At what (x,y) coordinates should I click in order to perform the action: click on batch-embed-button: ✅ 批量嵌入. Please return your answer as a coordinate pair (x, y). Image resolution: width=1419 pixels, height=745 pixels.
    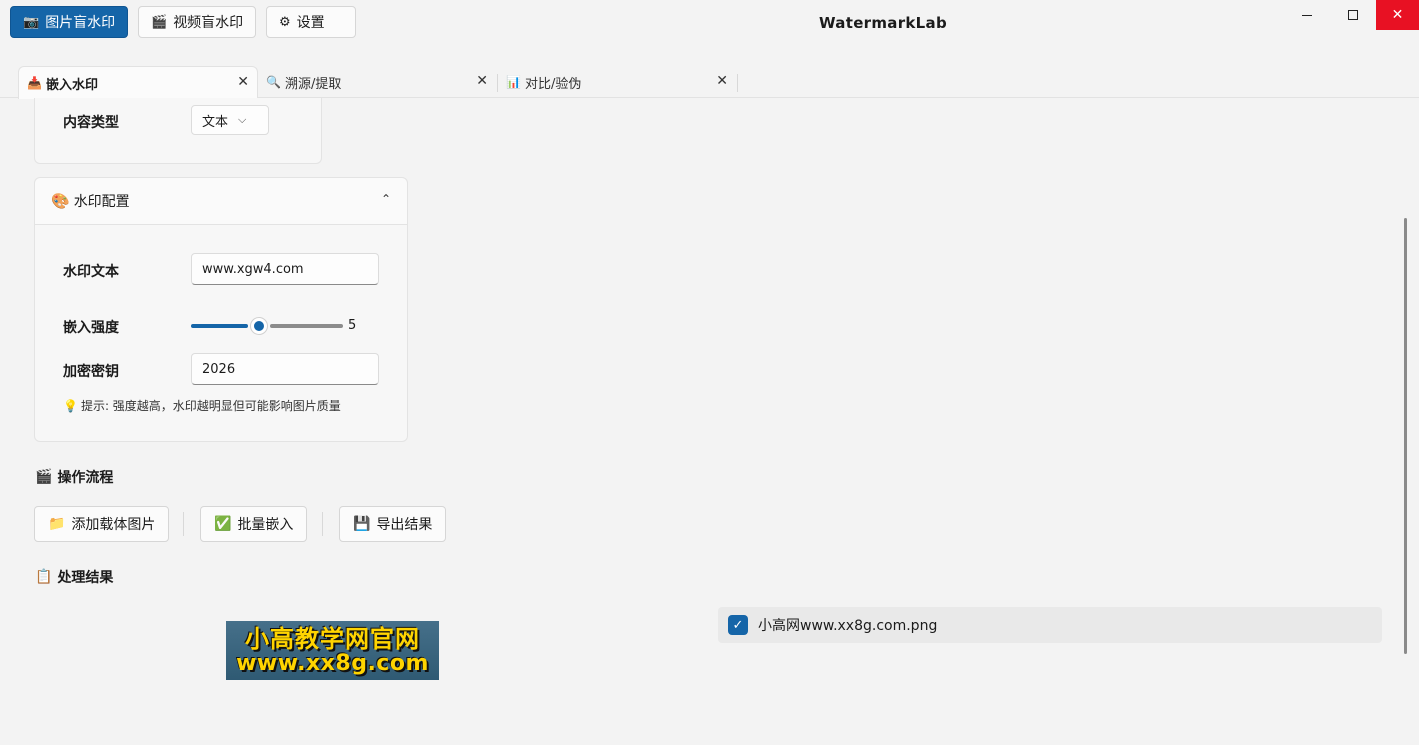
    Looking at the image, I should click on (254, 524).